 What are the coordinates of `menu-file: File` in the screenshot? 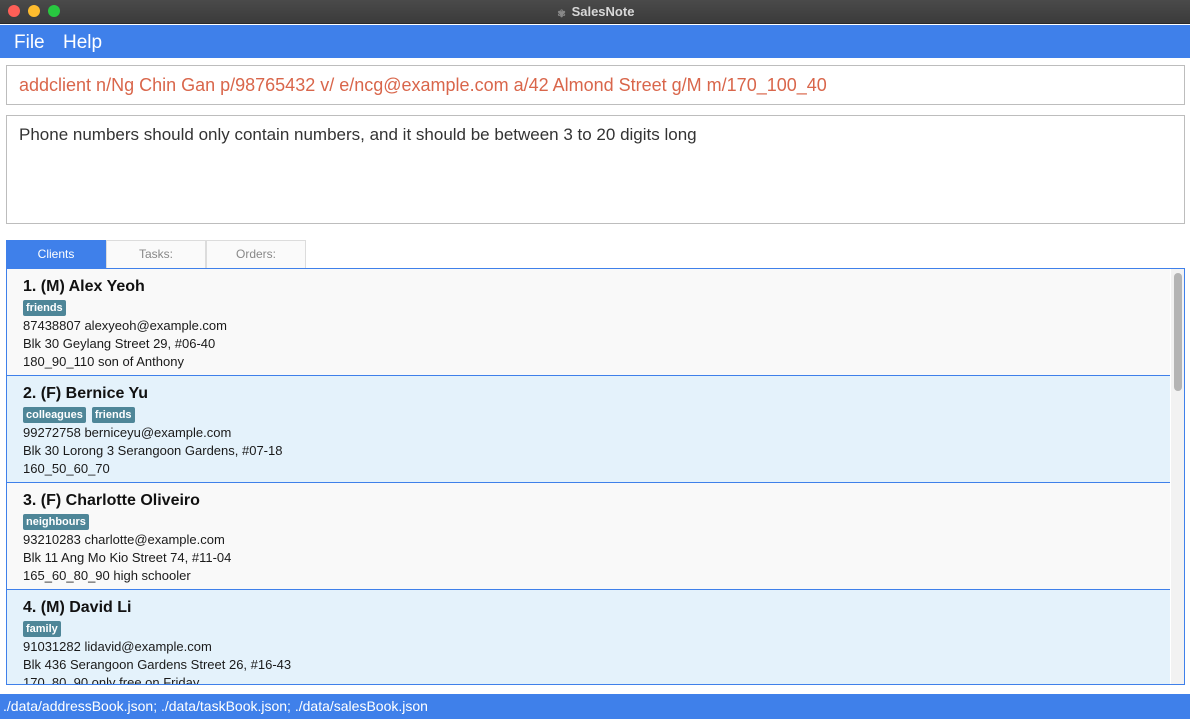 It's located at (29, 43).